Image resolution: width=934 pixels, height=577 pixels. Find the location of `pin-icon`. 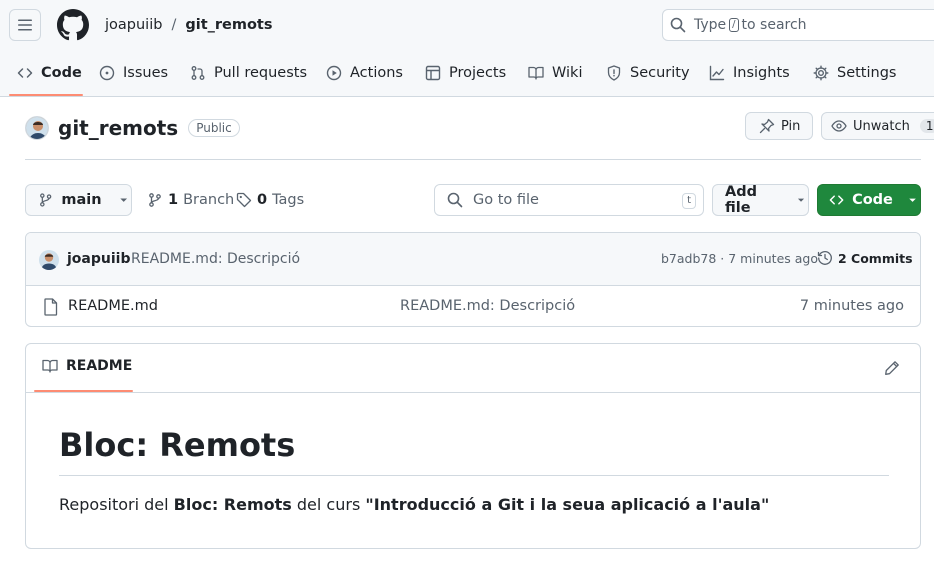

pin-icon is located at coordinates (767, 126).